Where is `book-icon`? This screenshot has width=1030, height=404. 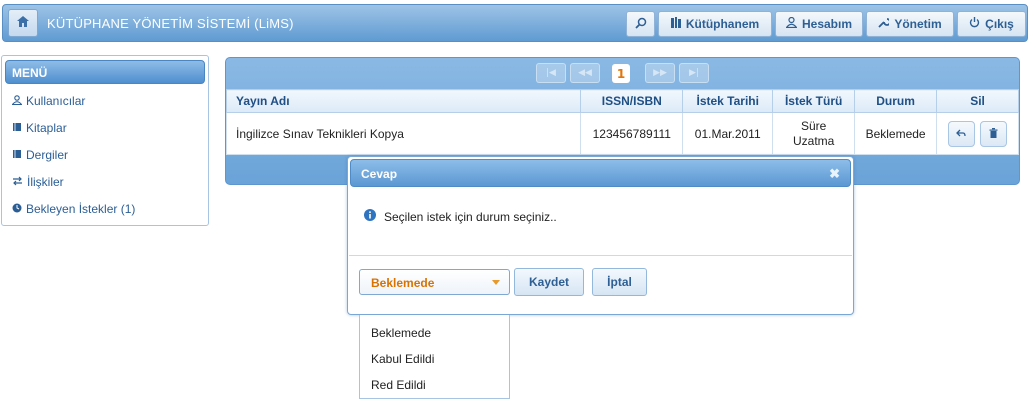
book-icon is located at coordinates (17, 128).